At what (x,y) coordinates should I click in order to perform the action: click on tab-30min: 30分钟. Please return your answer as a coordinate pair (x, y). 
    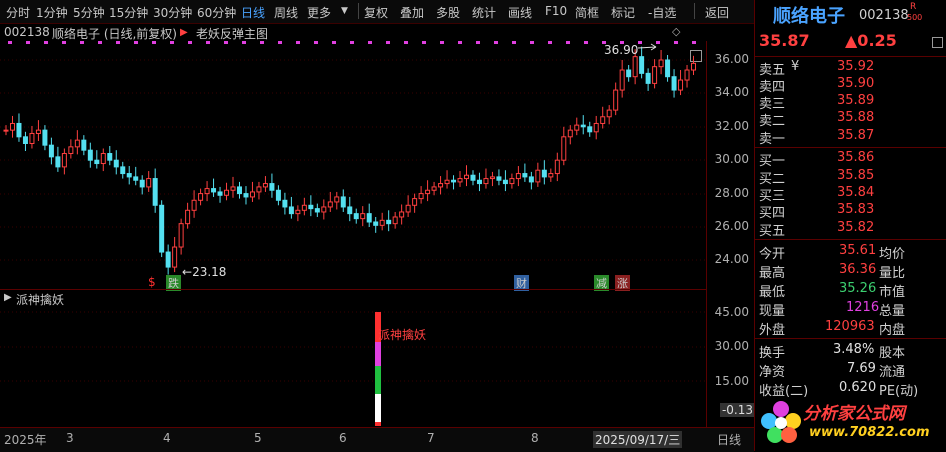
    Looking at the image, I should click on (172, 12).